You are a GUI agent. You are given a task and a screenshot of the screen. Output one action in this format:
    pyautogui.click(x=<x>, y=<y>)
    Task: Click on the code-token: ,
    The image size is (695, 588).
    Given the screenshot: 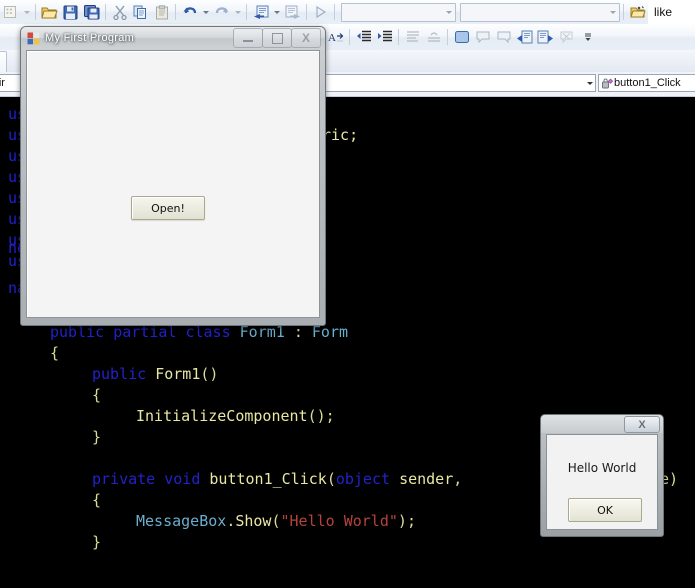 What is the action you would take?
    pyautogui.click(x=458, y=479)
    